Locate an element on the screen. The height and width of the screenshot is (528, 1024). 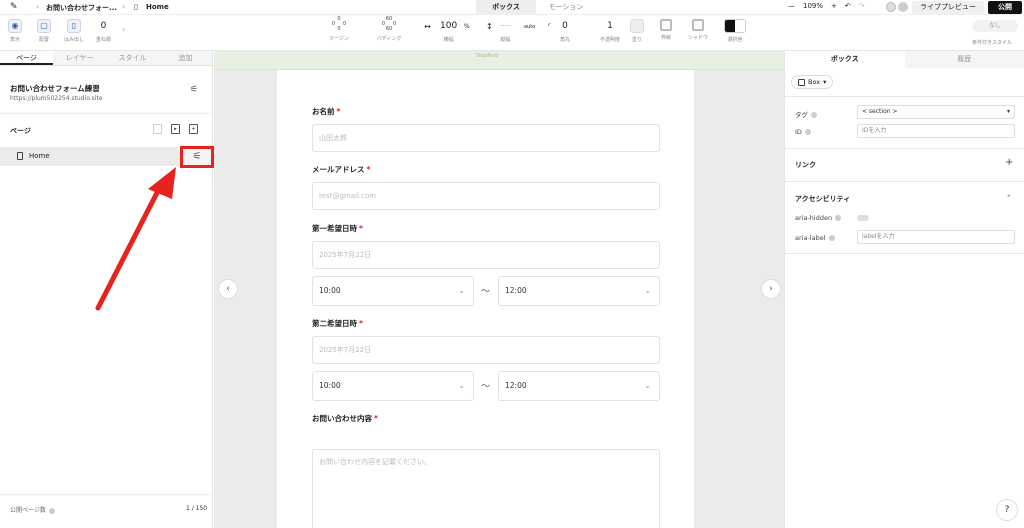
margin-bottom: 0 is located at coordinates (339, 29).